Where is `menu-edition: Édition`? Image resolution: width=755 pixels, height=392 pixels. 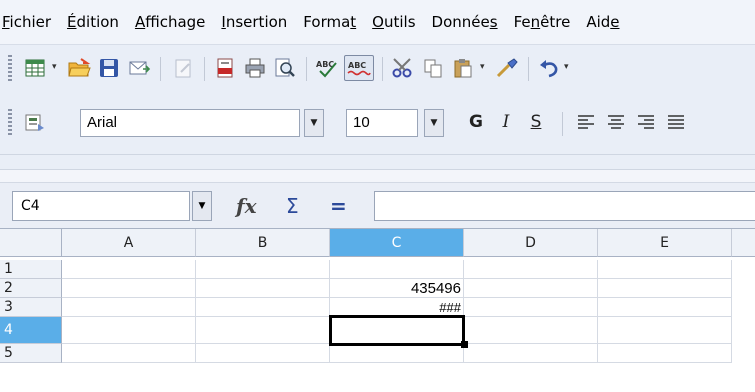
menu-edition: Édition is located at coordinates (93, 22).